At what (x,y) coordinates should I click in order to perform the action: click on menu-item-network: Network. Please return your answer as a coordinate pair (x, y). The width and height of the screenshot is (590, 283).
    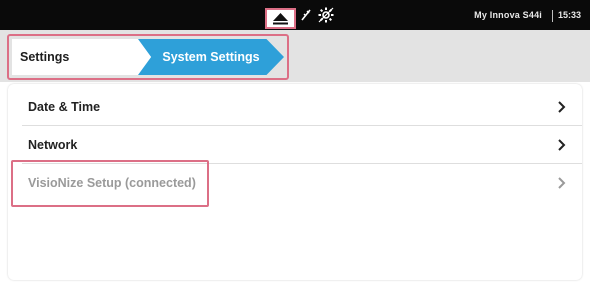
    Looking at the image, I should click on (302, 145).